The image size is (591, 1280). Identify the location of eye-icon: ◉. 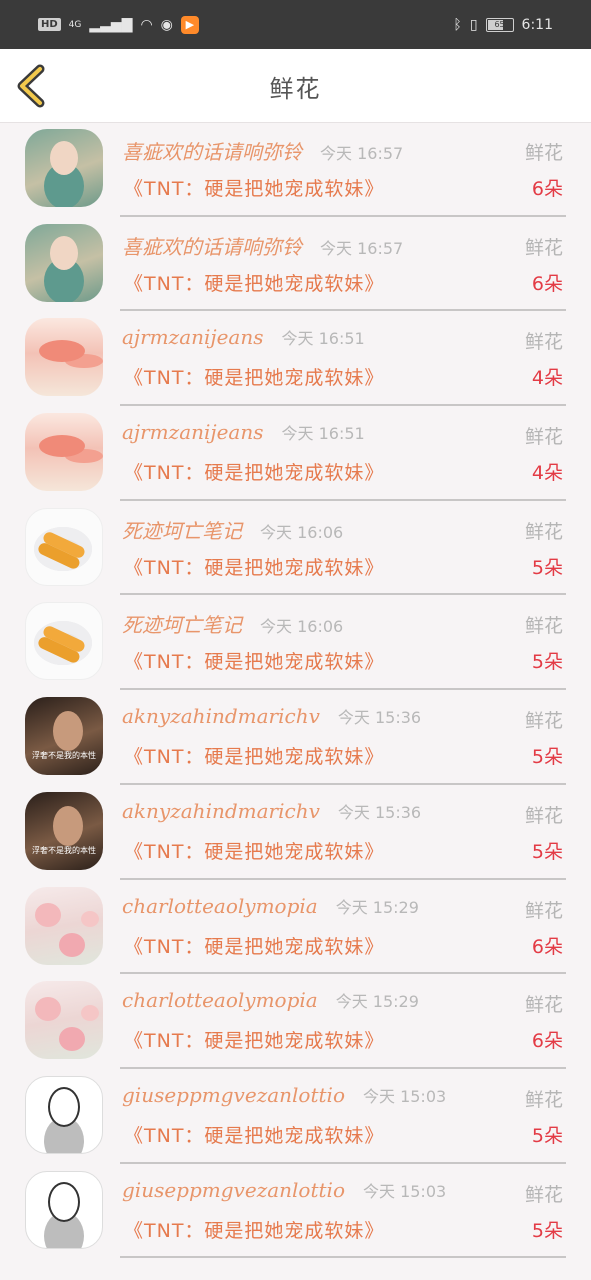
(166, 24).